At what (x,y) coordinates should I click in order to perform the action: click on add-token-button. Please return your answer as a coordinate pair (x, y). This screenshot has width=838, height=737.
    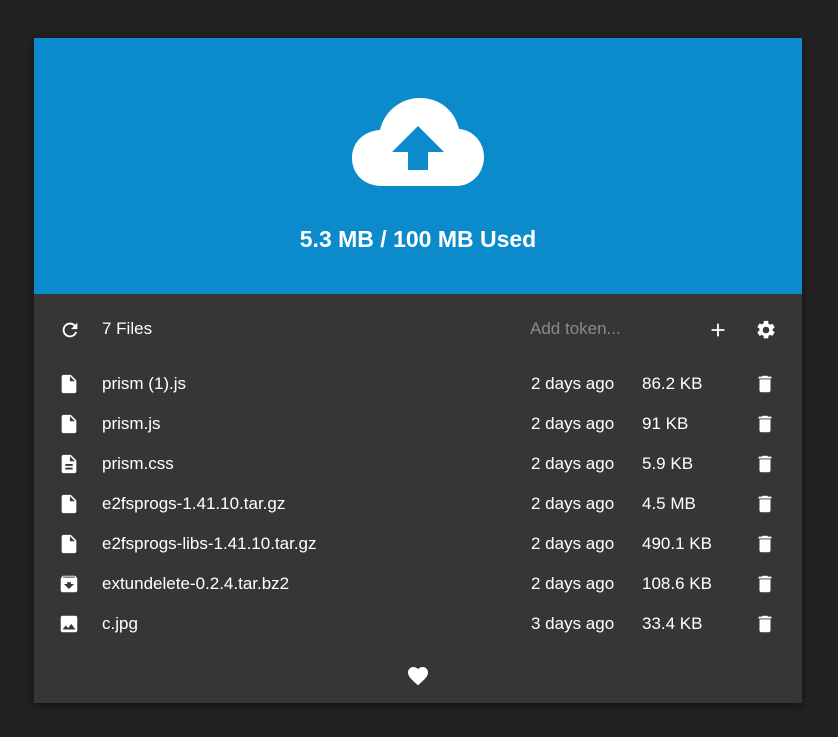
    Looking at the image, I should click on (718, 330).